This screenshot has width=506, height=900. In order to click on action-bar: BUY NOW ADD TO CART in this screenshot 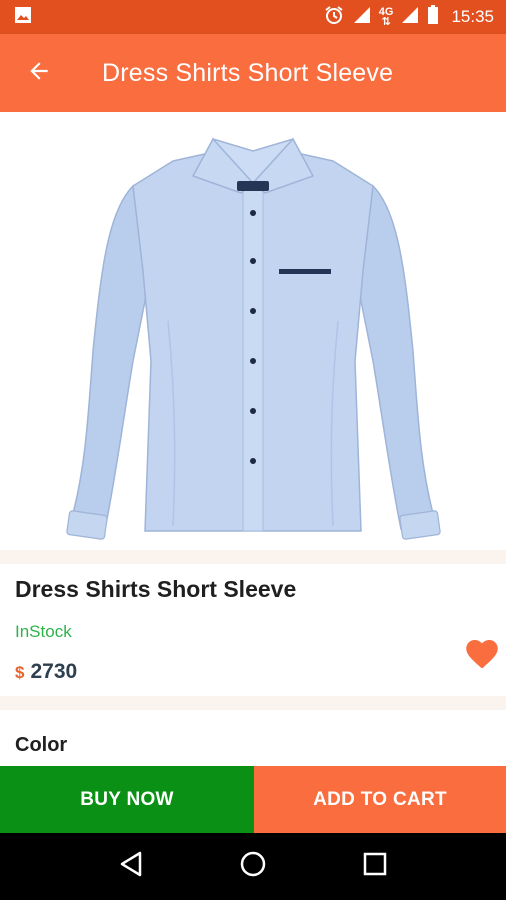, I will do `click(253, 799)`.